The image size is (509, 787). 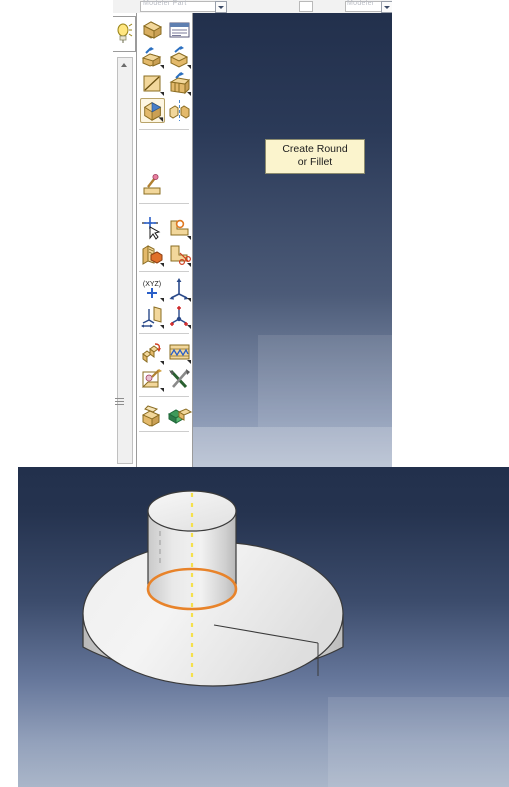 I want to click on tool-mirror, so click(x=179, y=110).